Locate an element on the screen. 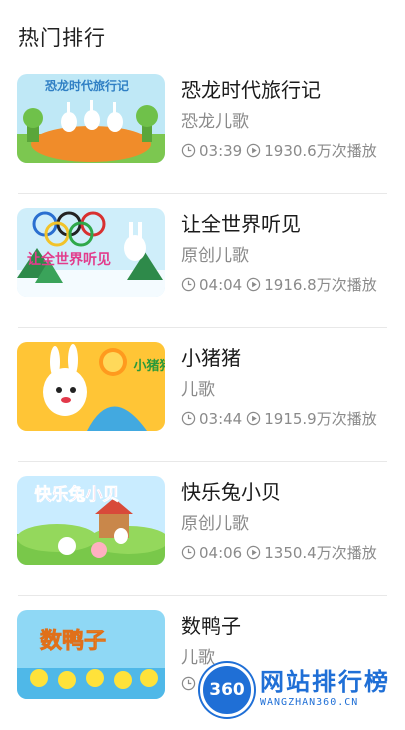 The image size is (405, 730). duration-text: 04:04 is located at coordinates (221, 284).